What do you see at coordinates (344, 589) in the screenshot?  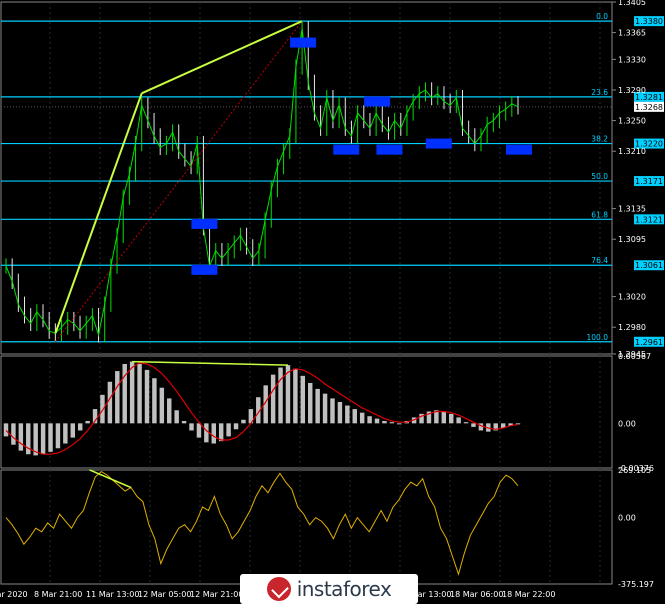 I see `logo-text: instaforex` at bounding box center [344, 589].